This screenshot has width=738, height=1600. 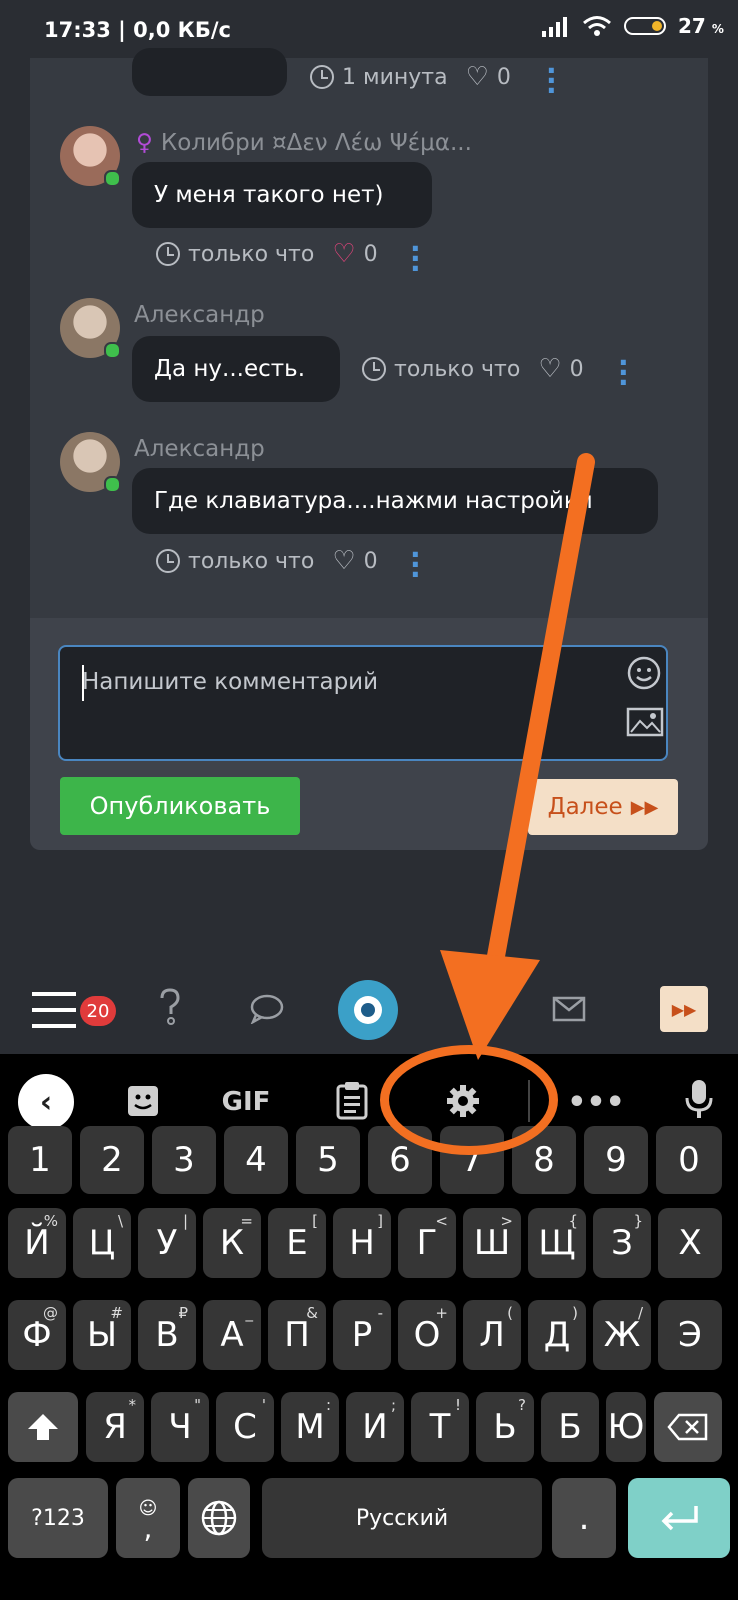 What do you see at coordinates (632, 26) in the screenshot?
I see `status-icons: 27%` at bounding box center [632, 26].